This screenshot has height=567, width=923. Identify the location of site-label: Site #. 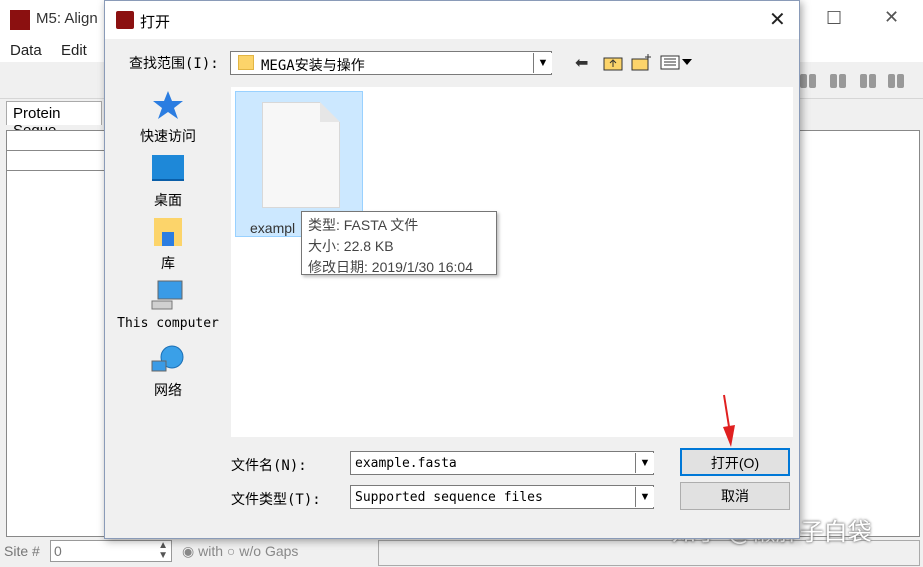
(22, 551).